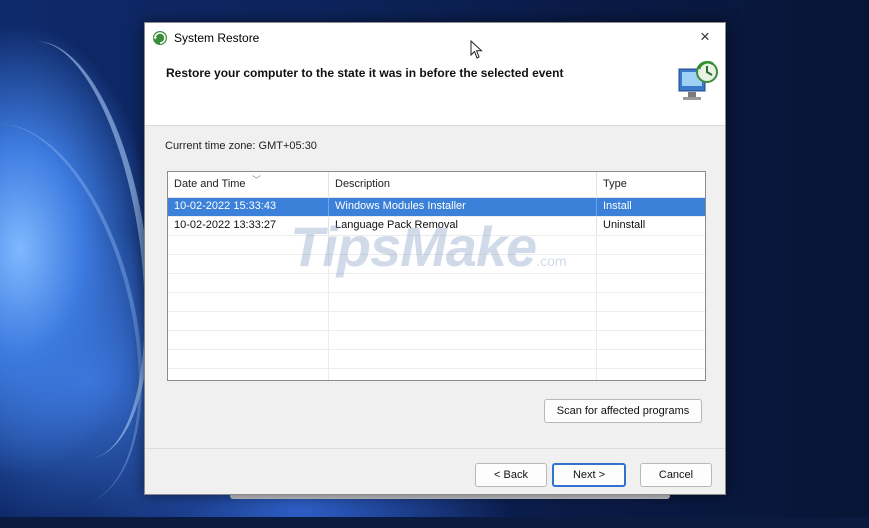  Describe the element at coordinates (589, 475) in the screenshot. I see `next-button: Next >` at that location.